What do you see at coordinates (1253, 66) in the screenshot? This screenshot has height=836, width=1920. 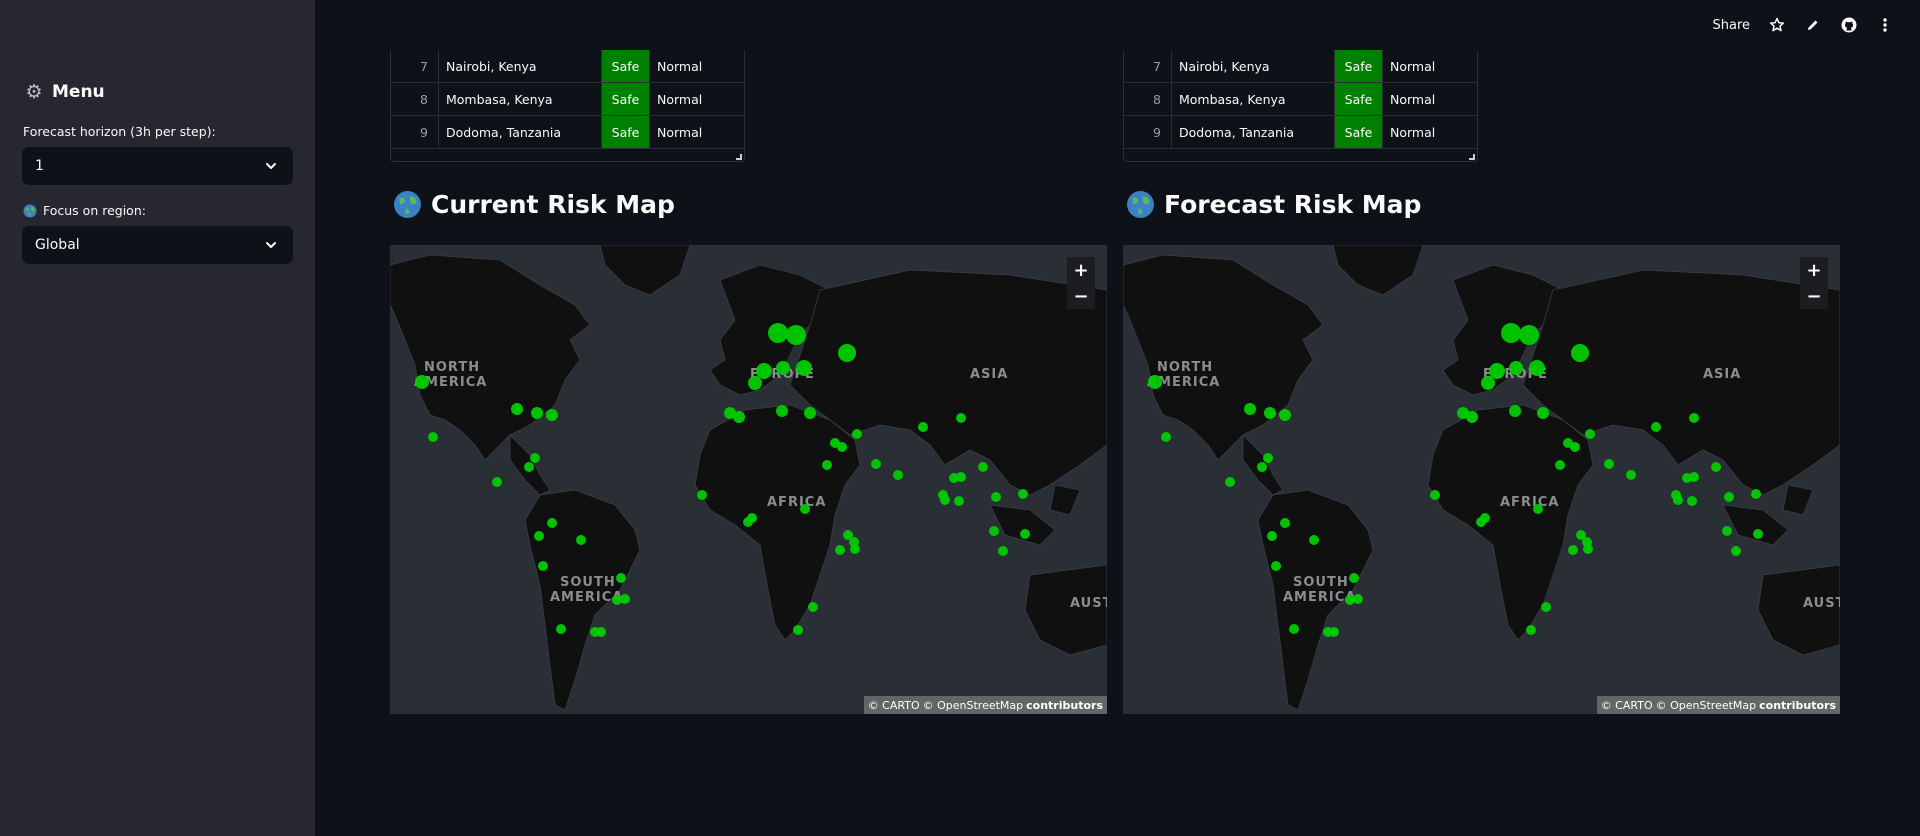 I see `city-cell: Nairobi, Kenya` at bounding box center [1253, 66].